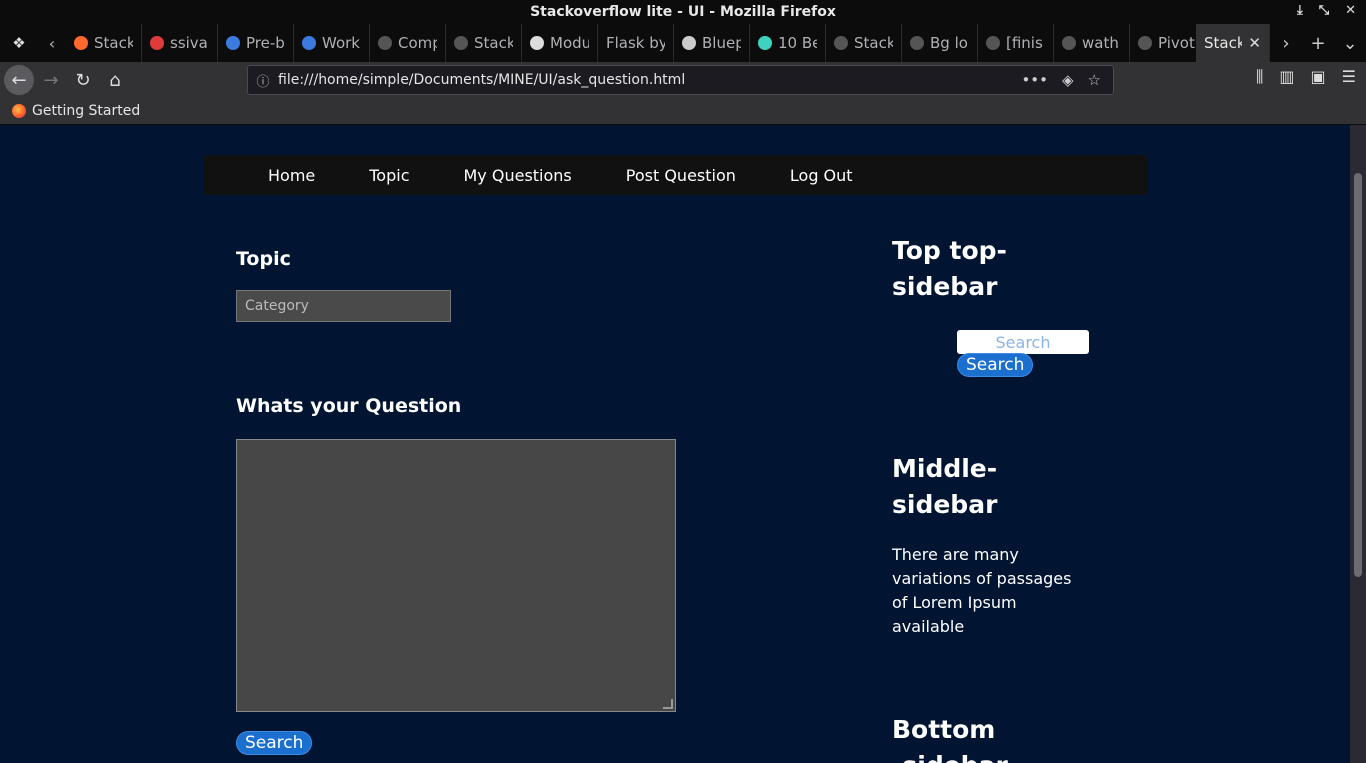  I want to click on menu-item-log-out: Log Out, so click(821, 175).